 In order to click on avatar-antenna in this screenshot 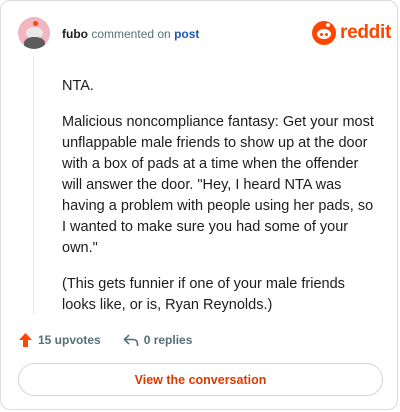, I will do `click(35, 23)`.